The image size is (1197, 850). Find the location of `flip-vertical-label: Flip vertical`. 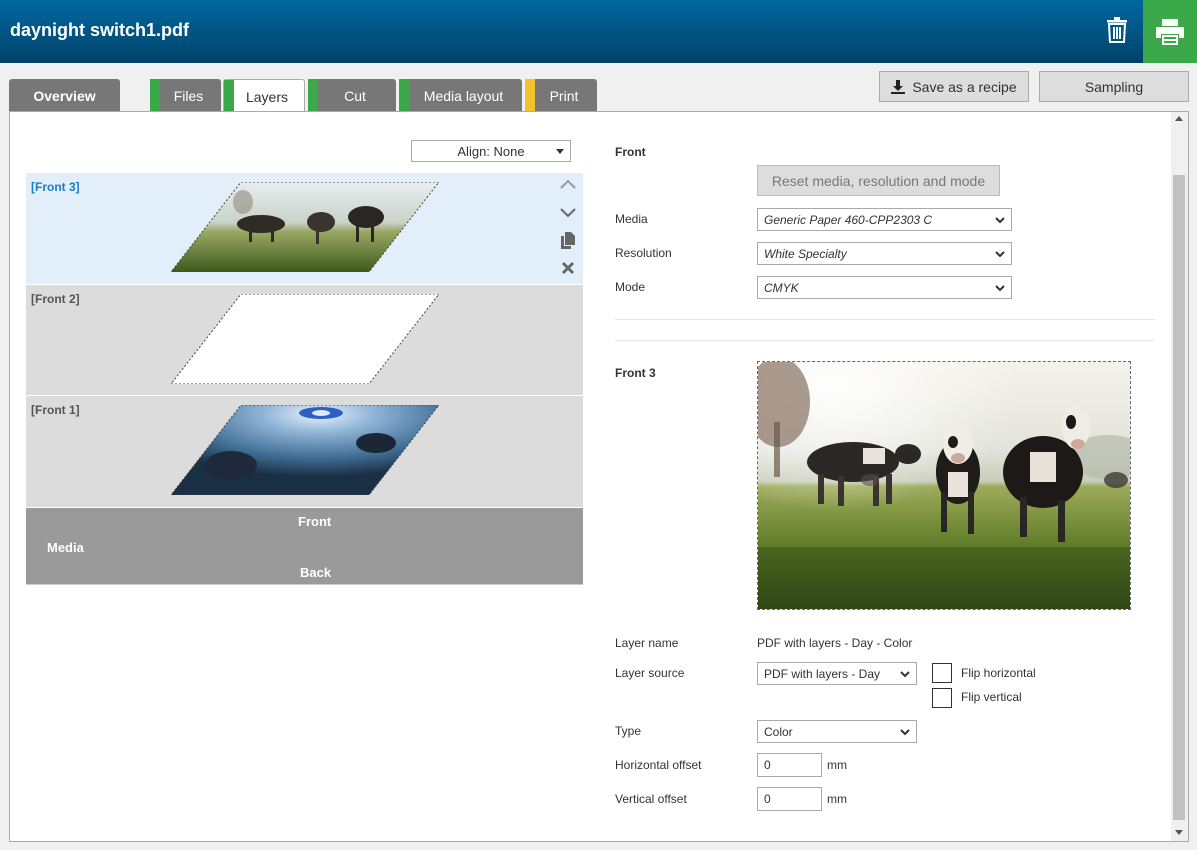

flip-vertical-label: Flip vertical is located at coordinates (991, 697).